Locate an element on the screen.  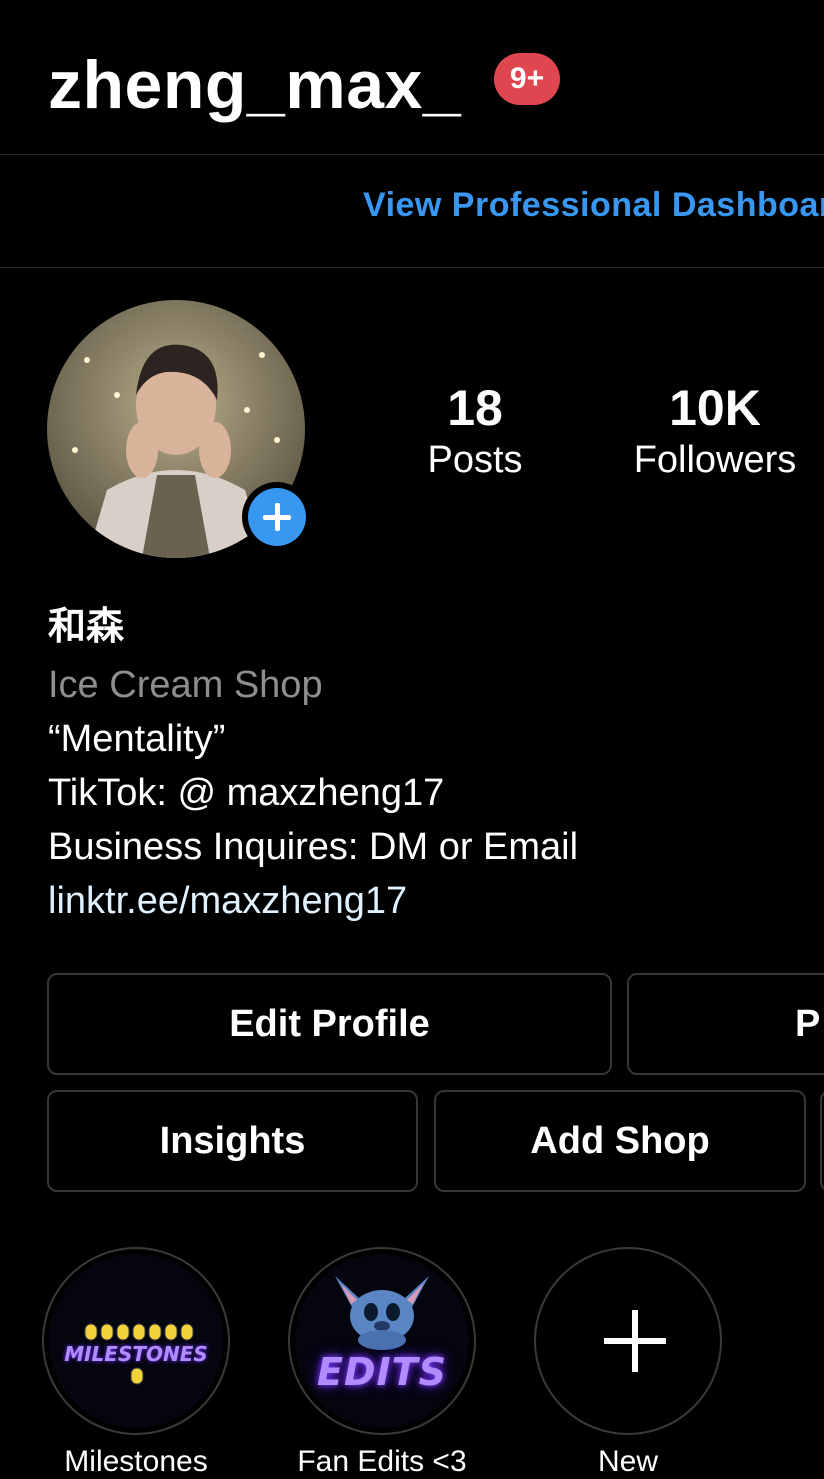
posts-label: Posts is located at coordinates (475, 460).